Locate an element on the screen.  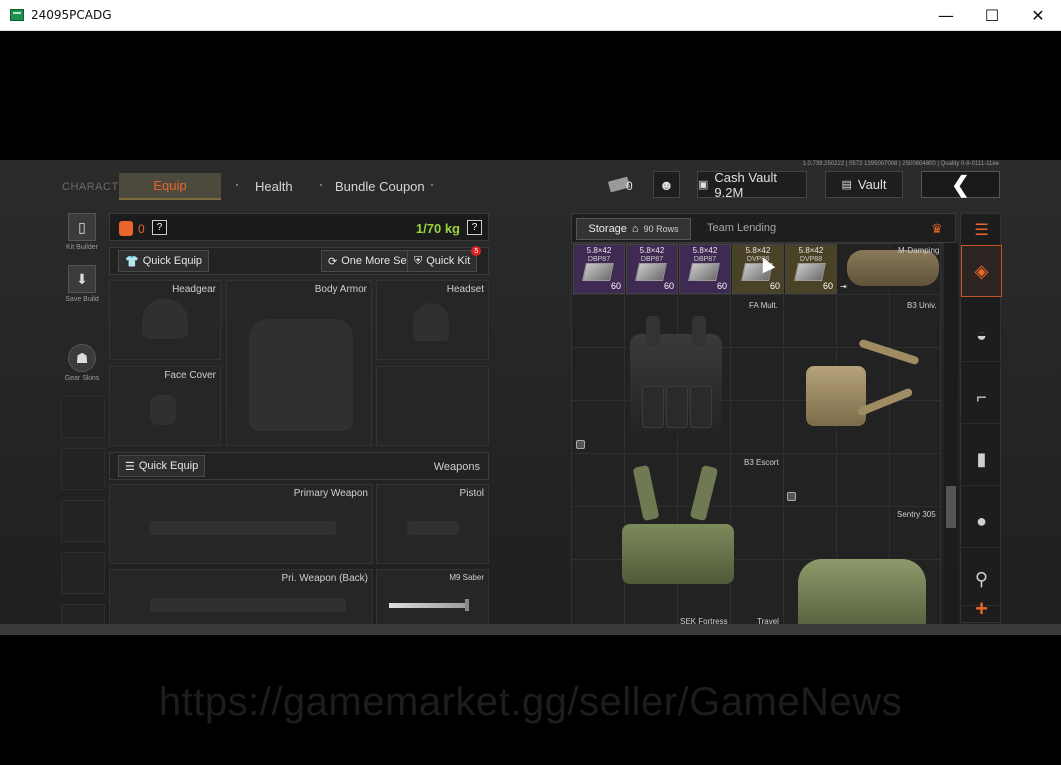
gear-skins-icon: ☗ is located at coordinates (82, 358).